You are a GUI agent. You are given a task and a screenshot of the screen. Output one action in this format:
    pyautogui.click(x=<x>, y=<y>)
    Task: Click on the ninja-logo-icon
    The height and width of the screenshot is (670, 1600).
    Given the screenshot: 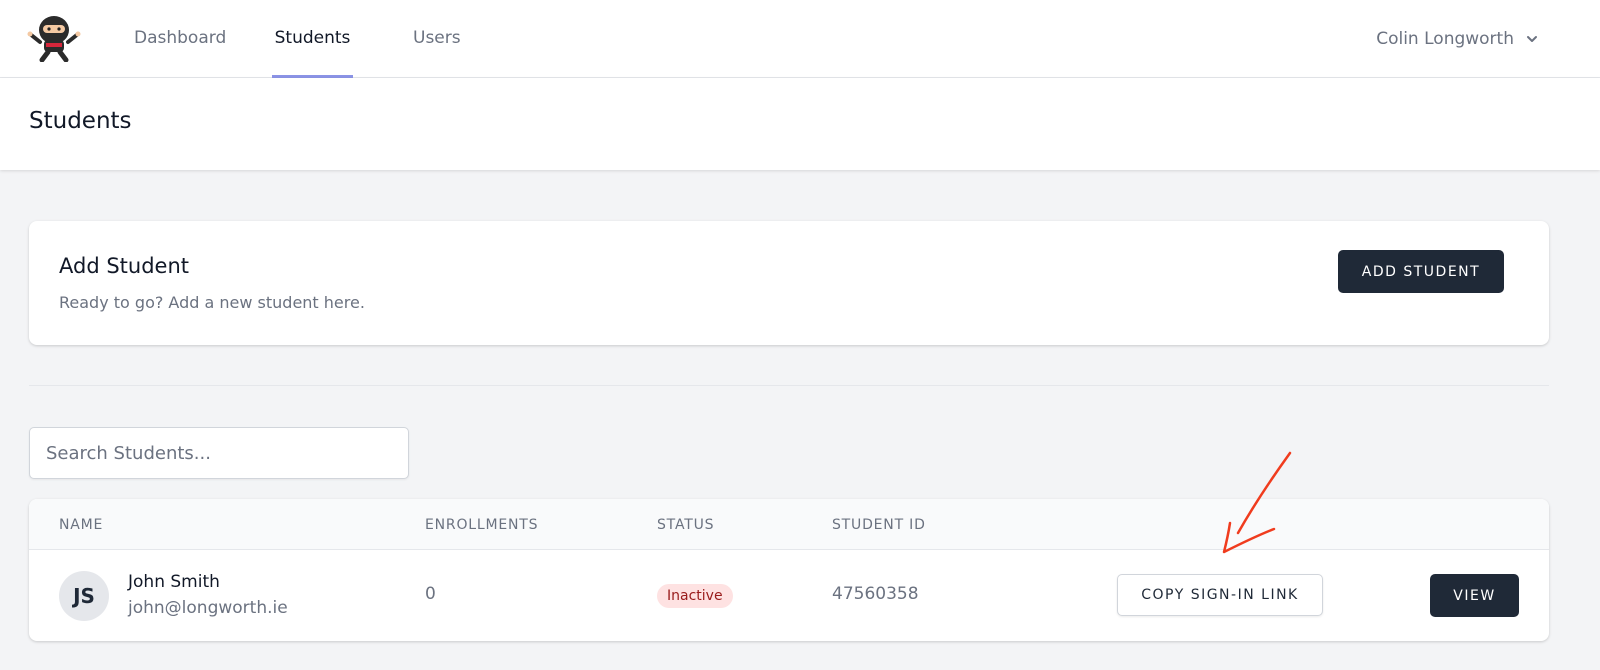 What is the action you would take?
    pyautogui.click(x=54, y=37)
    